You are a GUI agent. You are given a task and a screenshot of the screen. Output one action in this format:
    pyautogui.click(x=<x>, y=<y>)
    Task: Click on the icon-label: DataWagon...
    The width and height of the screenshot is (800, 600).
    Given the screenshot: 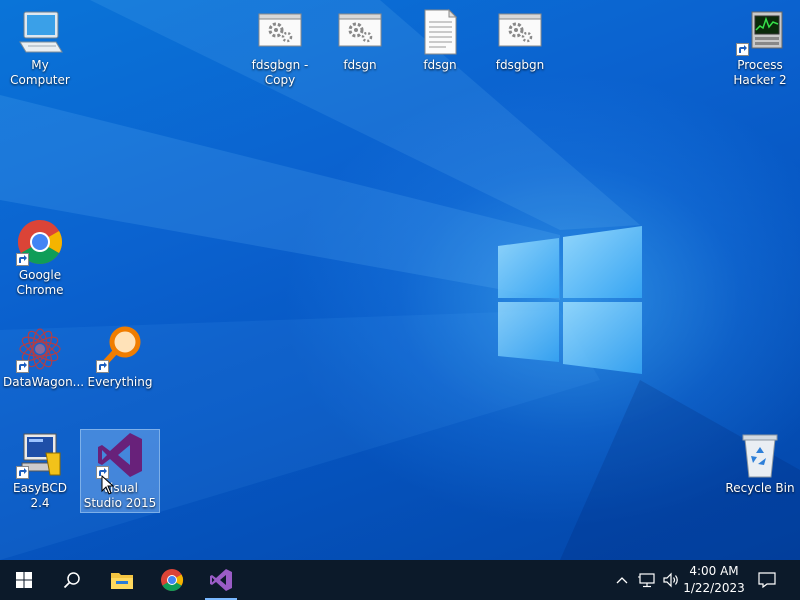 What is the action you would take?
    pyautogui.click(x=44, y=382)
    